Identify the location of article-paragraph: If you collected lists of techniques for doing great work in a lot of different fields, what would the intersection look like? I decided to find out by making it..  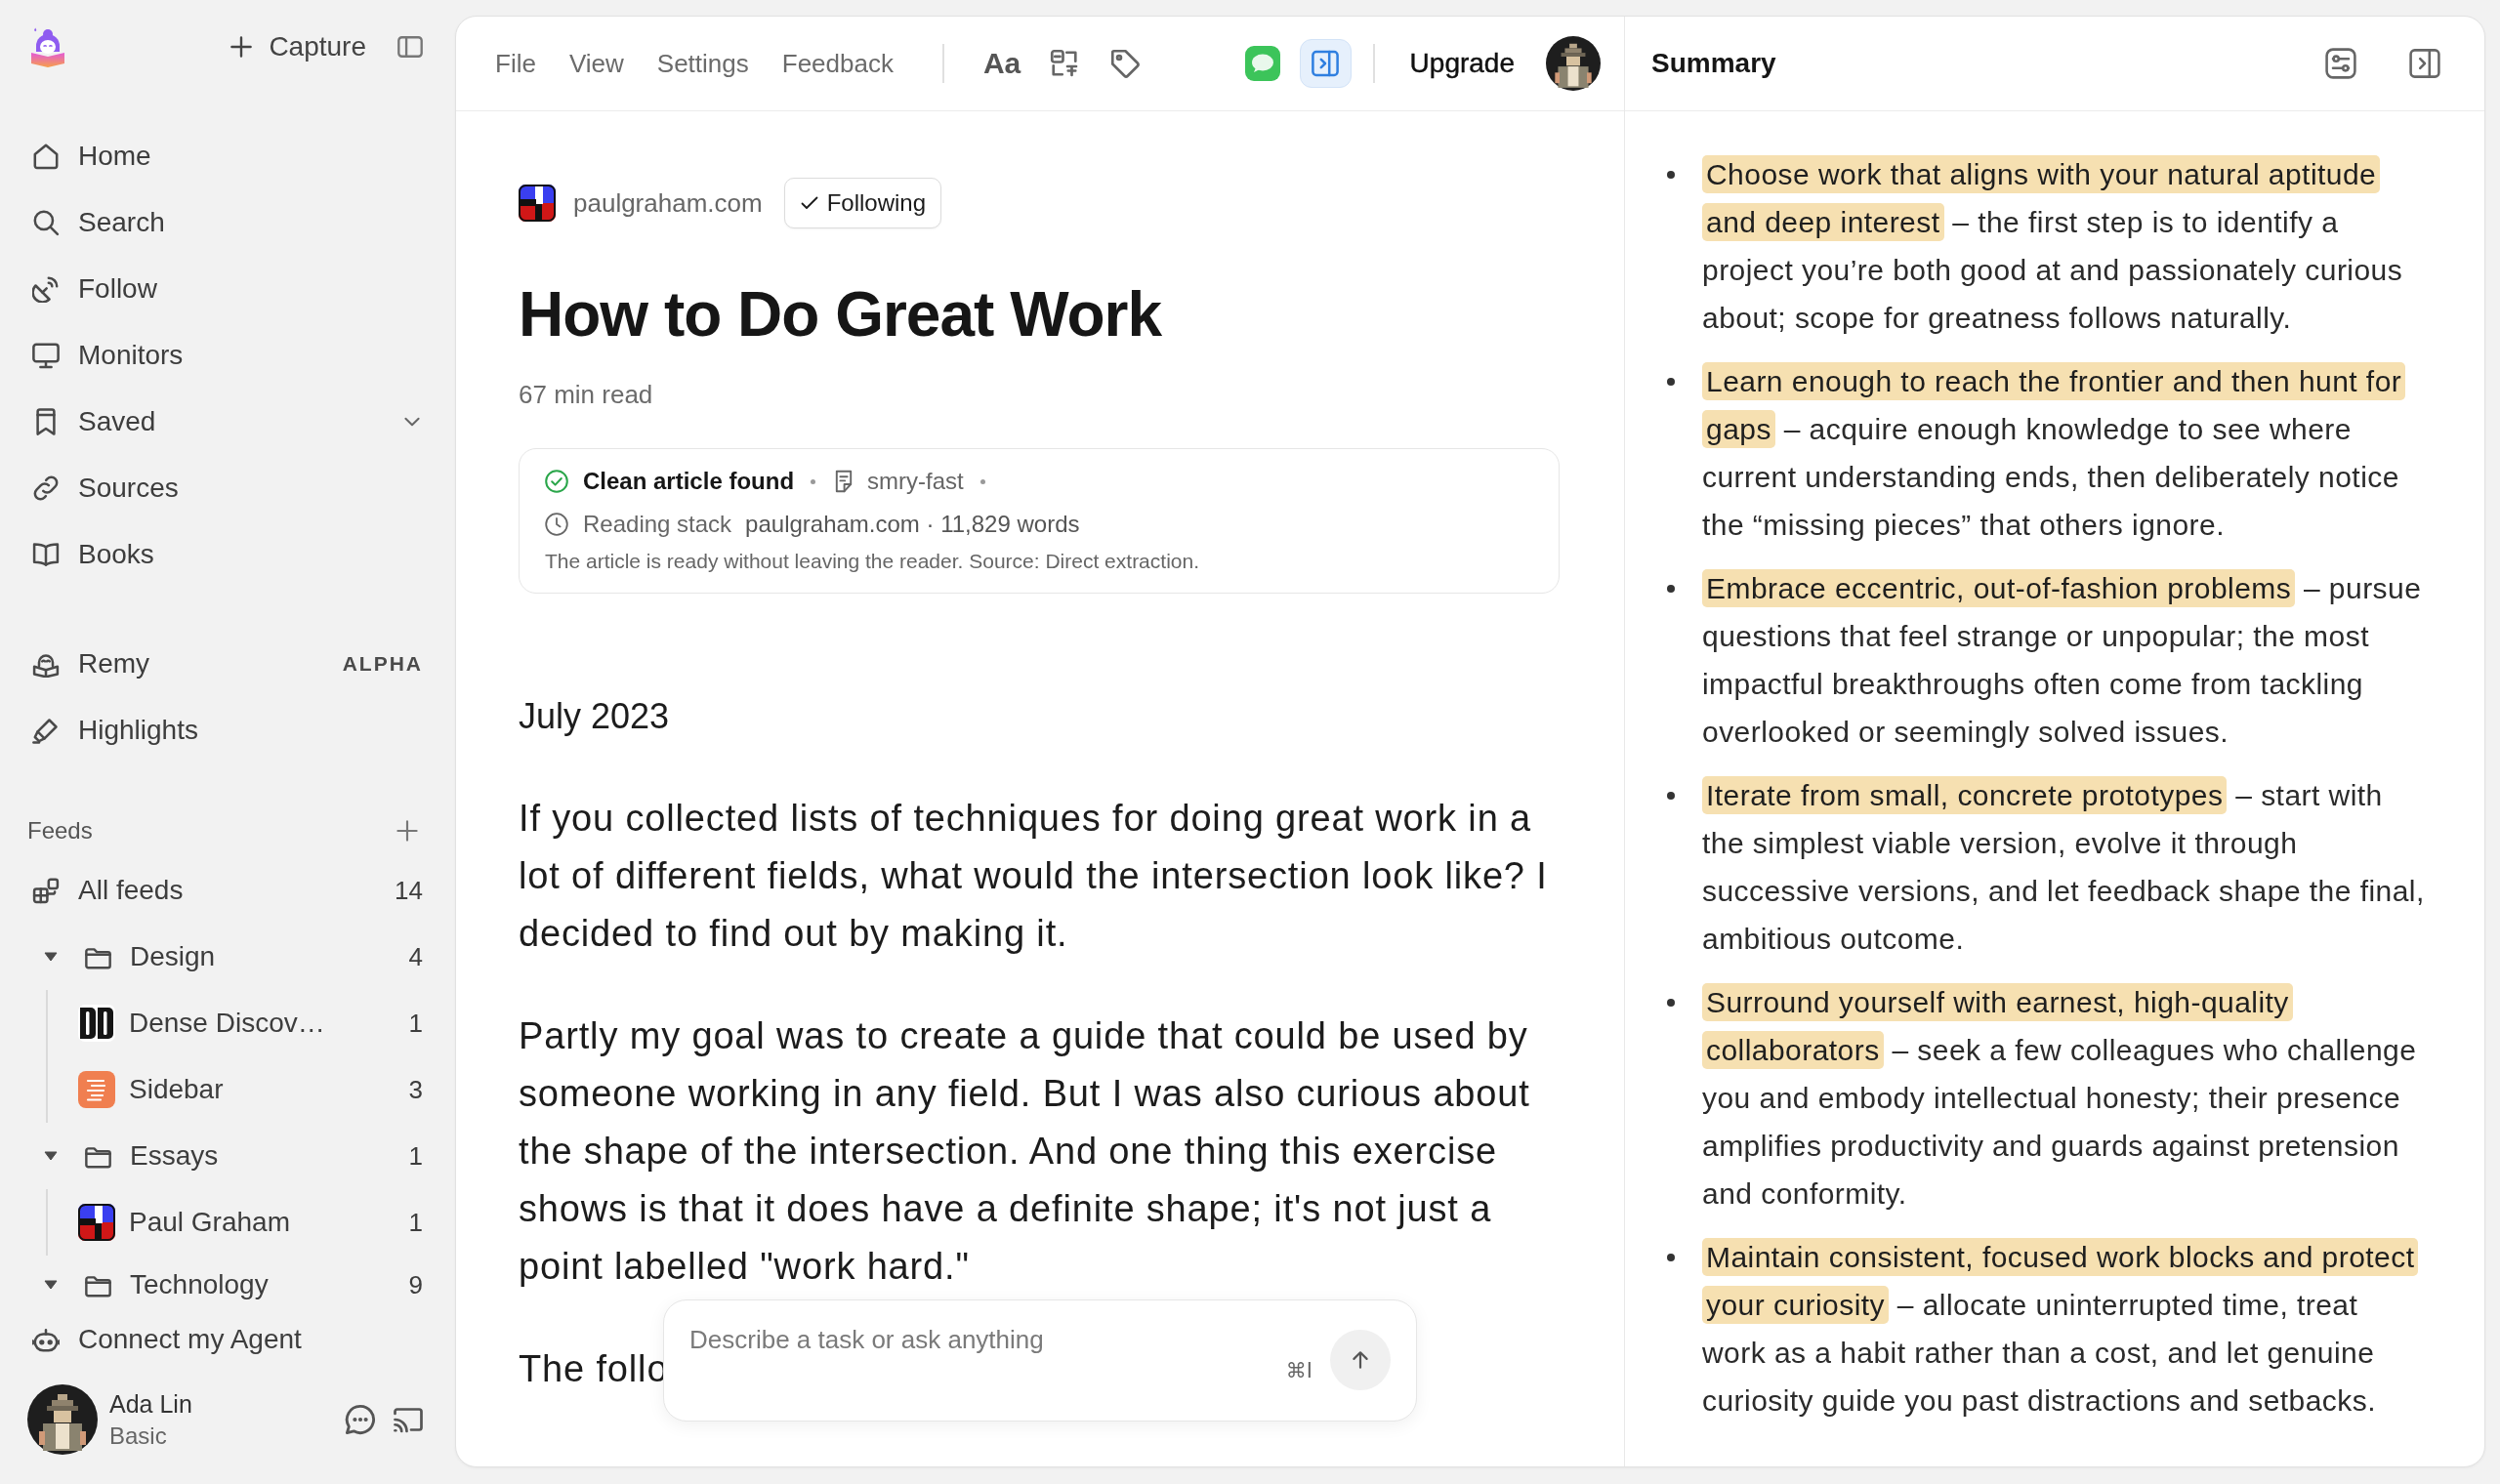
(1034, 877).